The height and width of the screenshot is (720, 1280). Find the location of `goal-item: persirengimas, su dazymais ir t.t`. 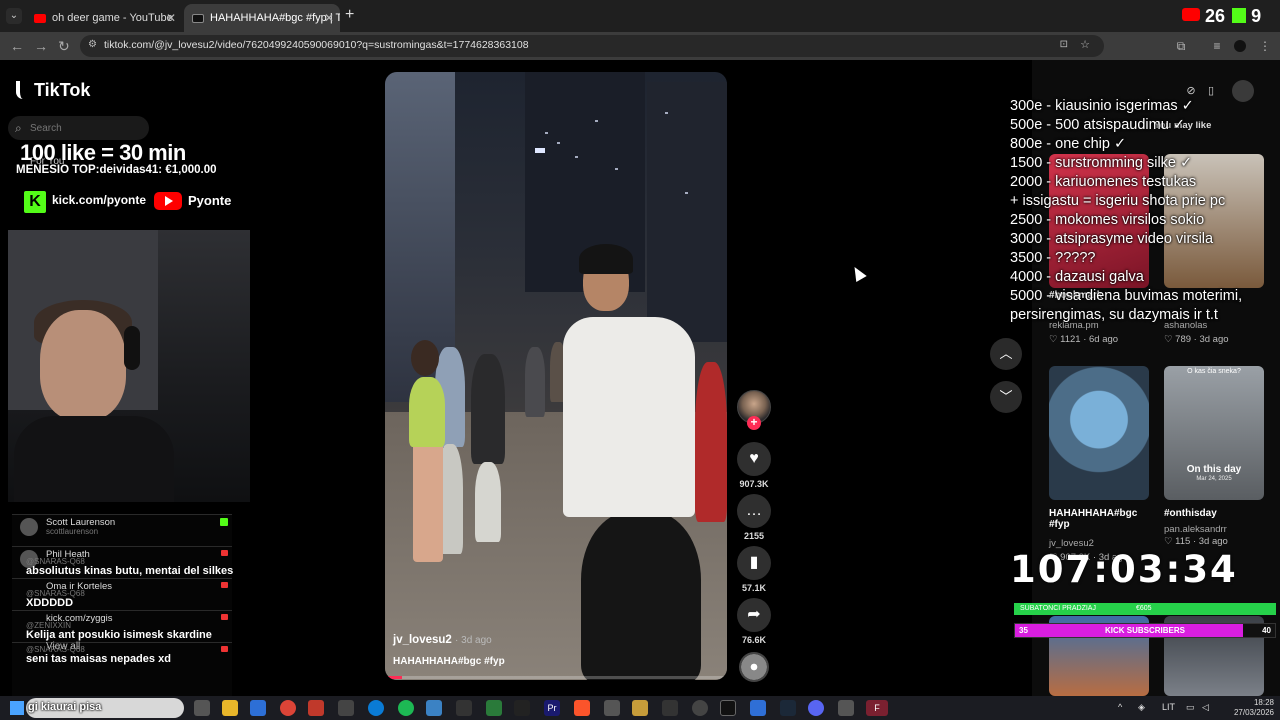

goal-item: persirengimas, su dazymais ir t.t is located at coordinates (1114, 315).